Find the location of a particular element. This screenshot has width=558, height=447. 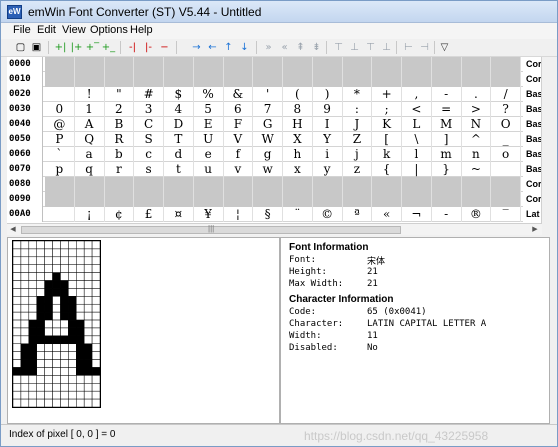

char-cell: @ is located at coordinates (60, 124).